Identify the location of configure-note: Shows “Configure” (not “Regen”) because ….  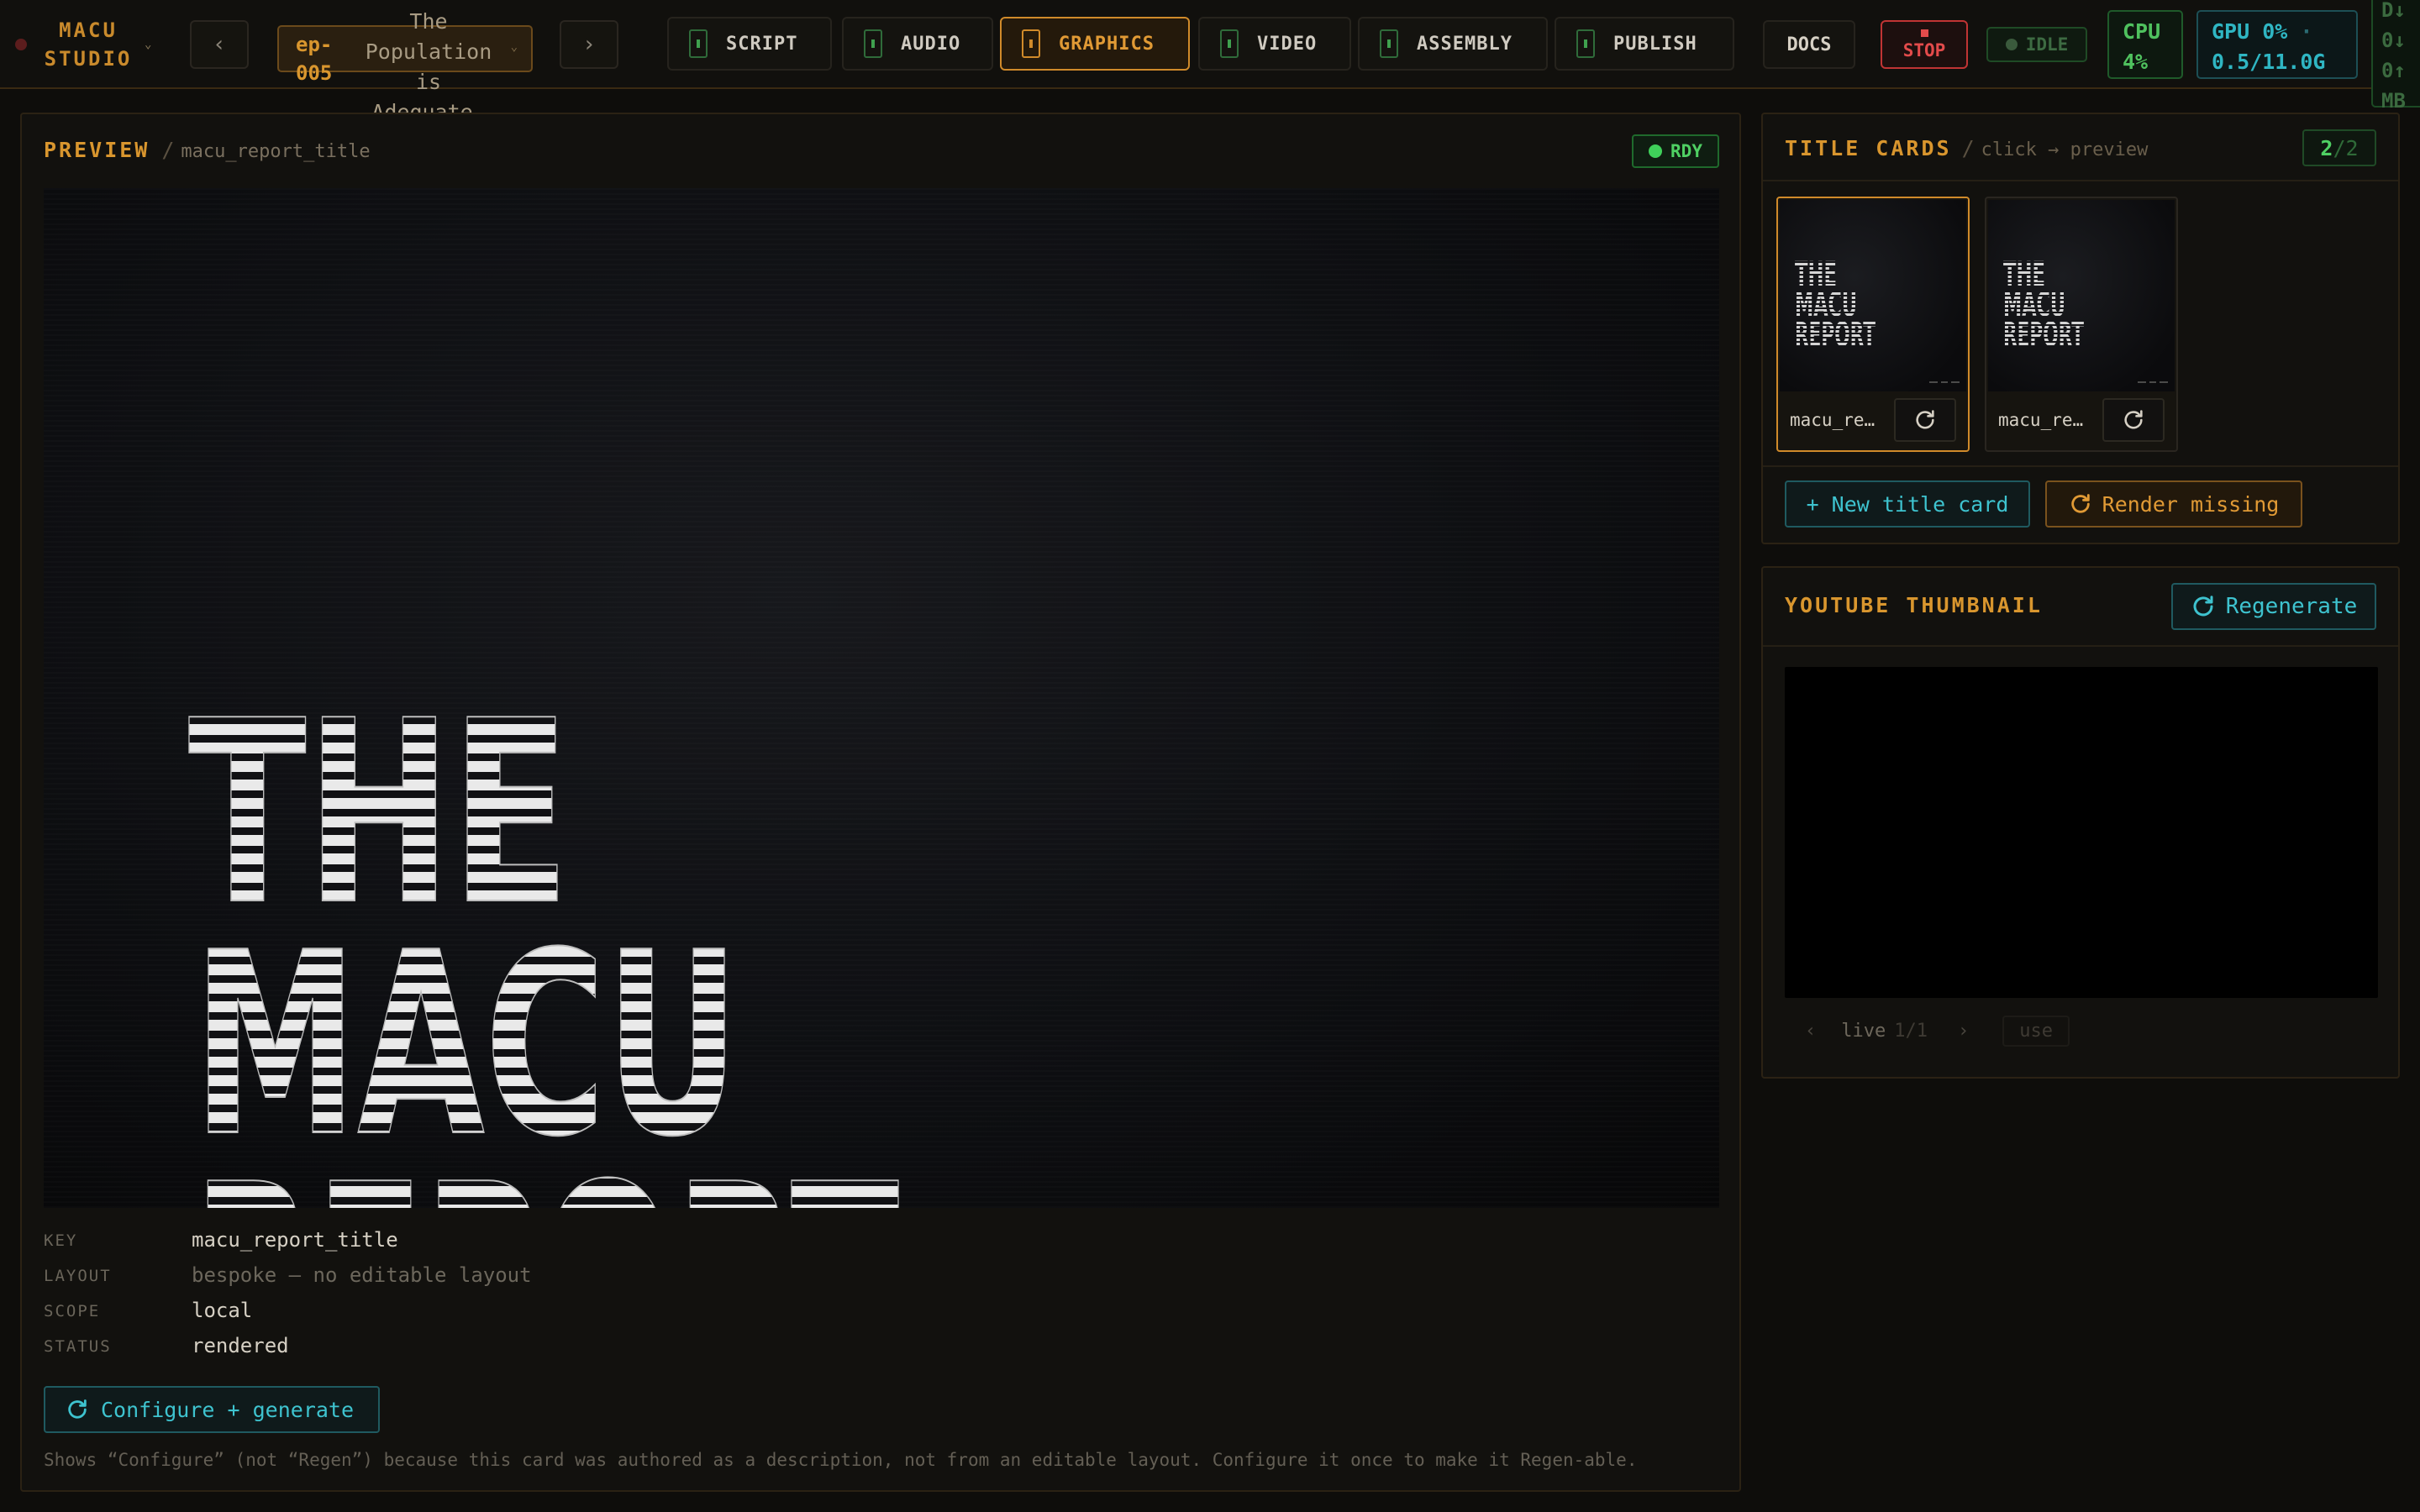
(841, 1460).